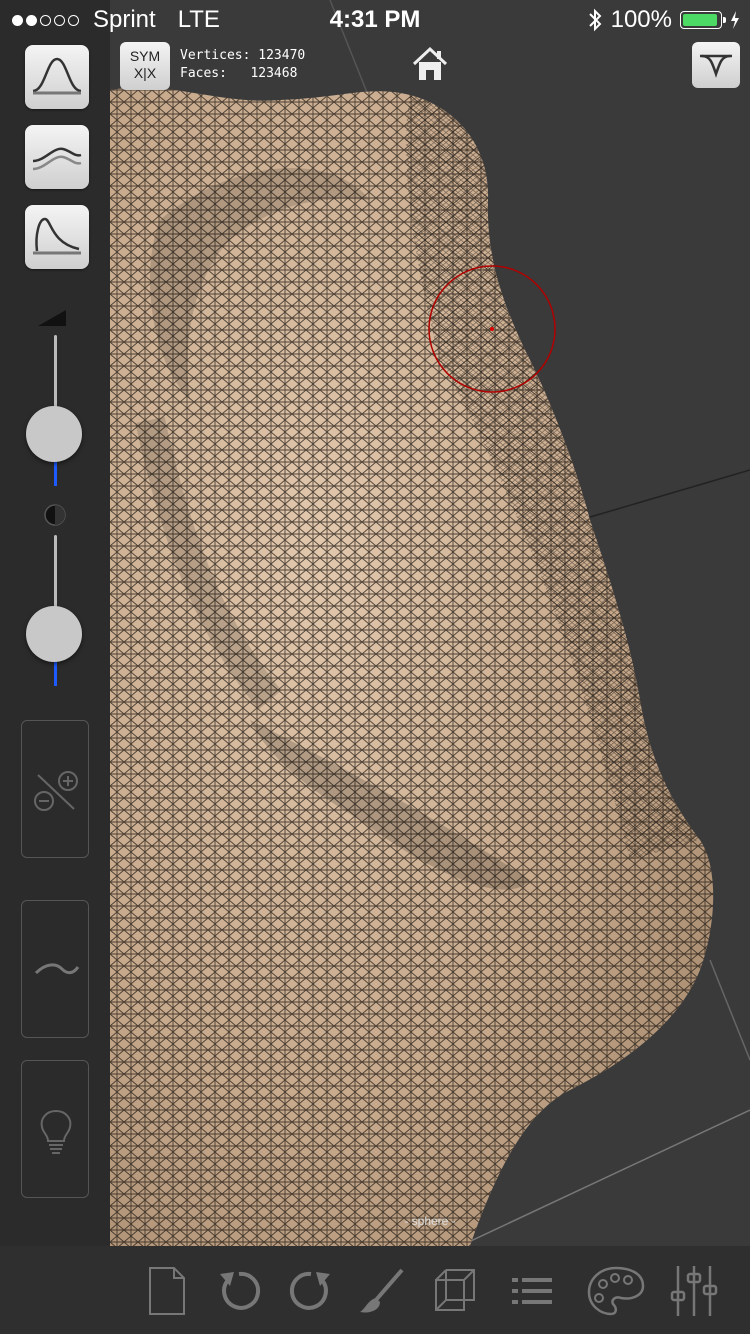 The image size is (750, 1334). Describe the element at coordinates (56, 1131) in the screenshot. I see `lightbulb-icon` at that location.